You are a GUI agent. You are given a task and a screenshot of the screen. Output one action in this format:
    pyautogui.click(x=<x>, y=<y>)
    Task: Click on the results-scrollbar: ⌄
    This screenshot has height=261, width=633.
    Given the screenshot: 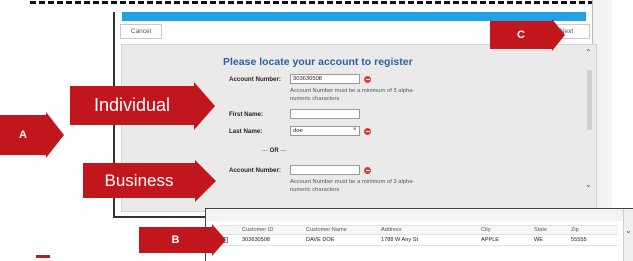 What is the action you would take?
    pyautogui.click(x=628, y=235)
    